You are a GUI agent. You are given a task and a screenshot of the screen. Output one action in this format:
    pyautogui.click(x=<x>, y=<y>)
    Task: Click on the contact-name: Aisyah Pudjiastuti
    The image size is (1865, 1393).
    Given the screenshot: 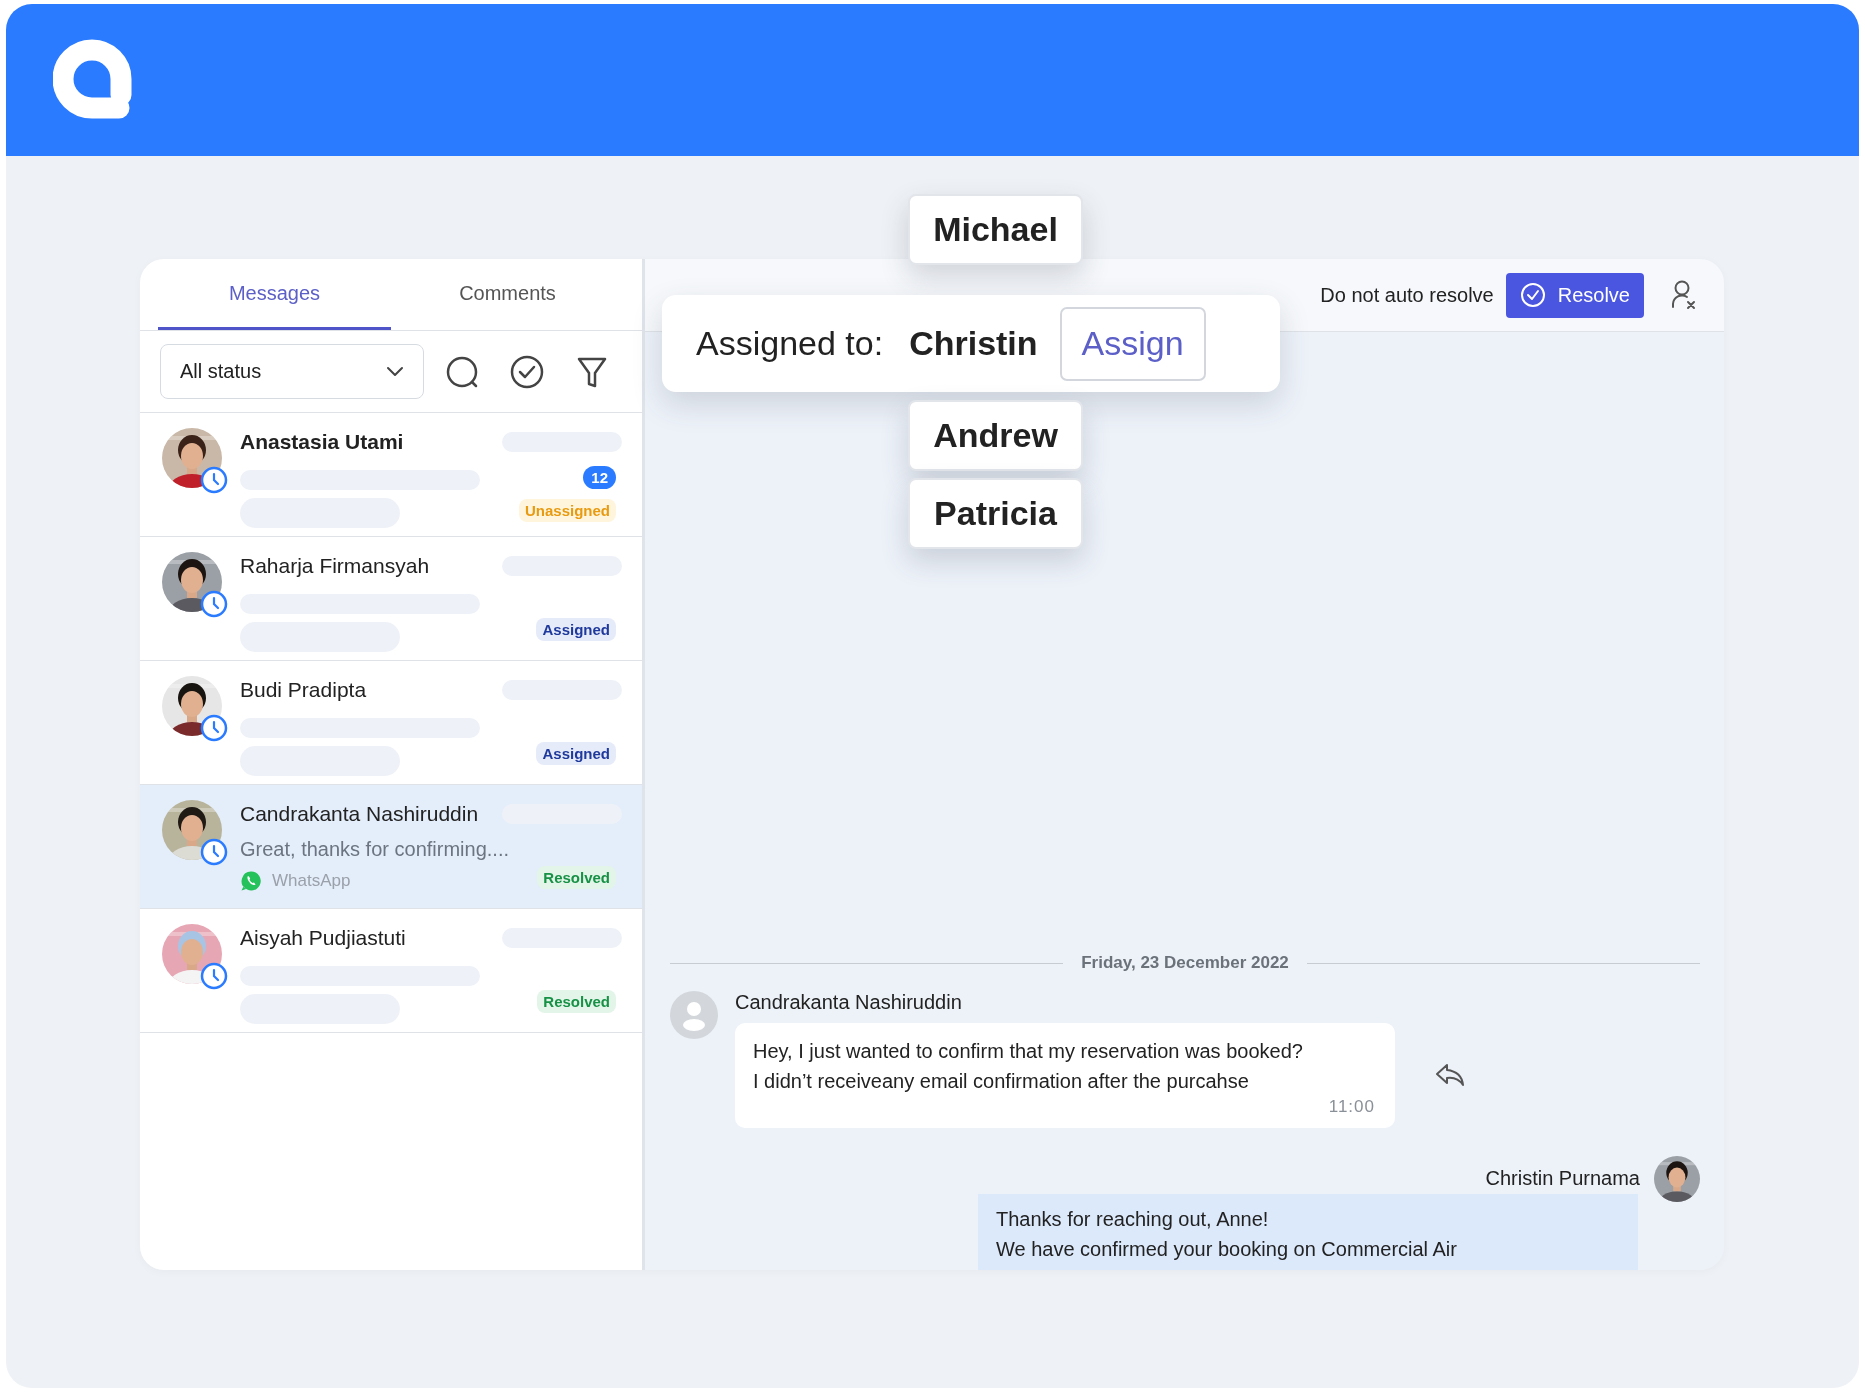 What is the action you would take?
    pyautogui.click(x=323, y=938)
    